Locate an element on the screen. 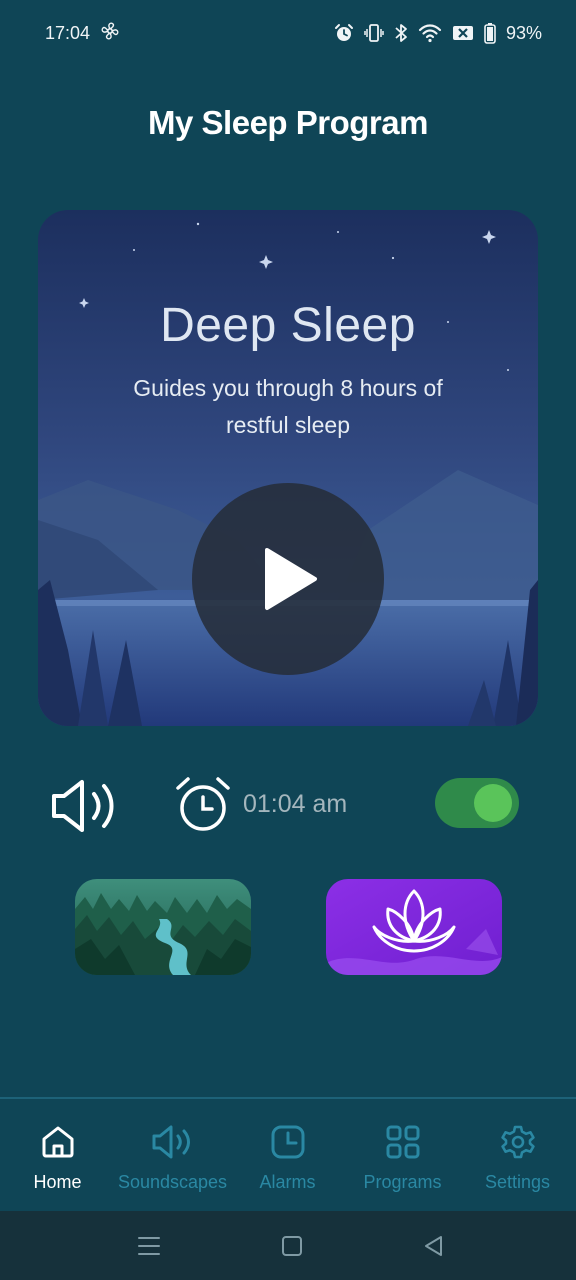  nav-programs: Programs is located at coordinates (402, 1155).